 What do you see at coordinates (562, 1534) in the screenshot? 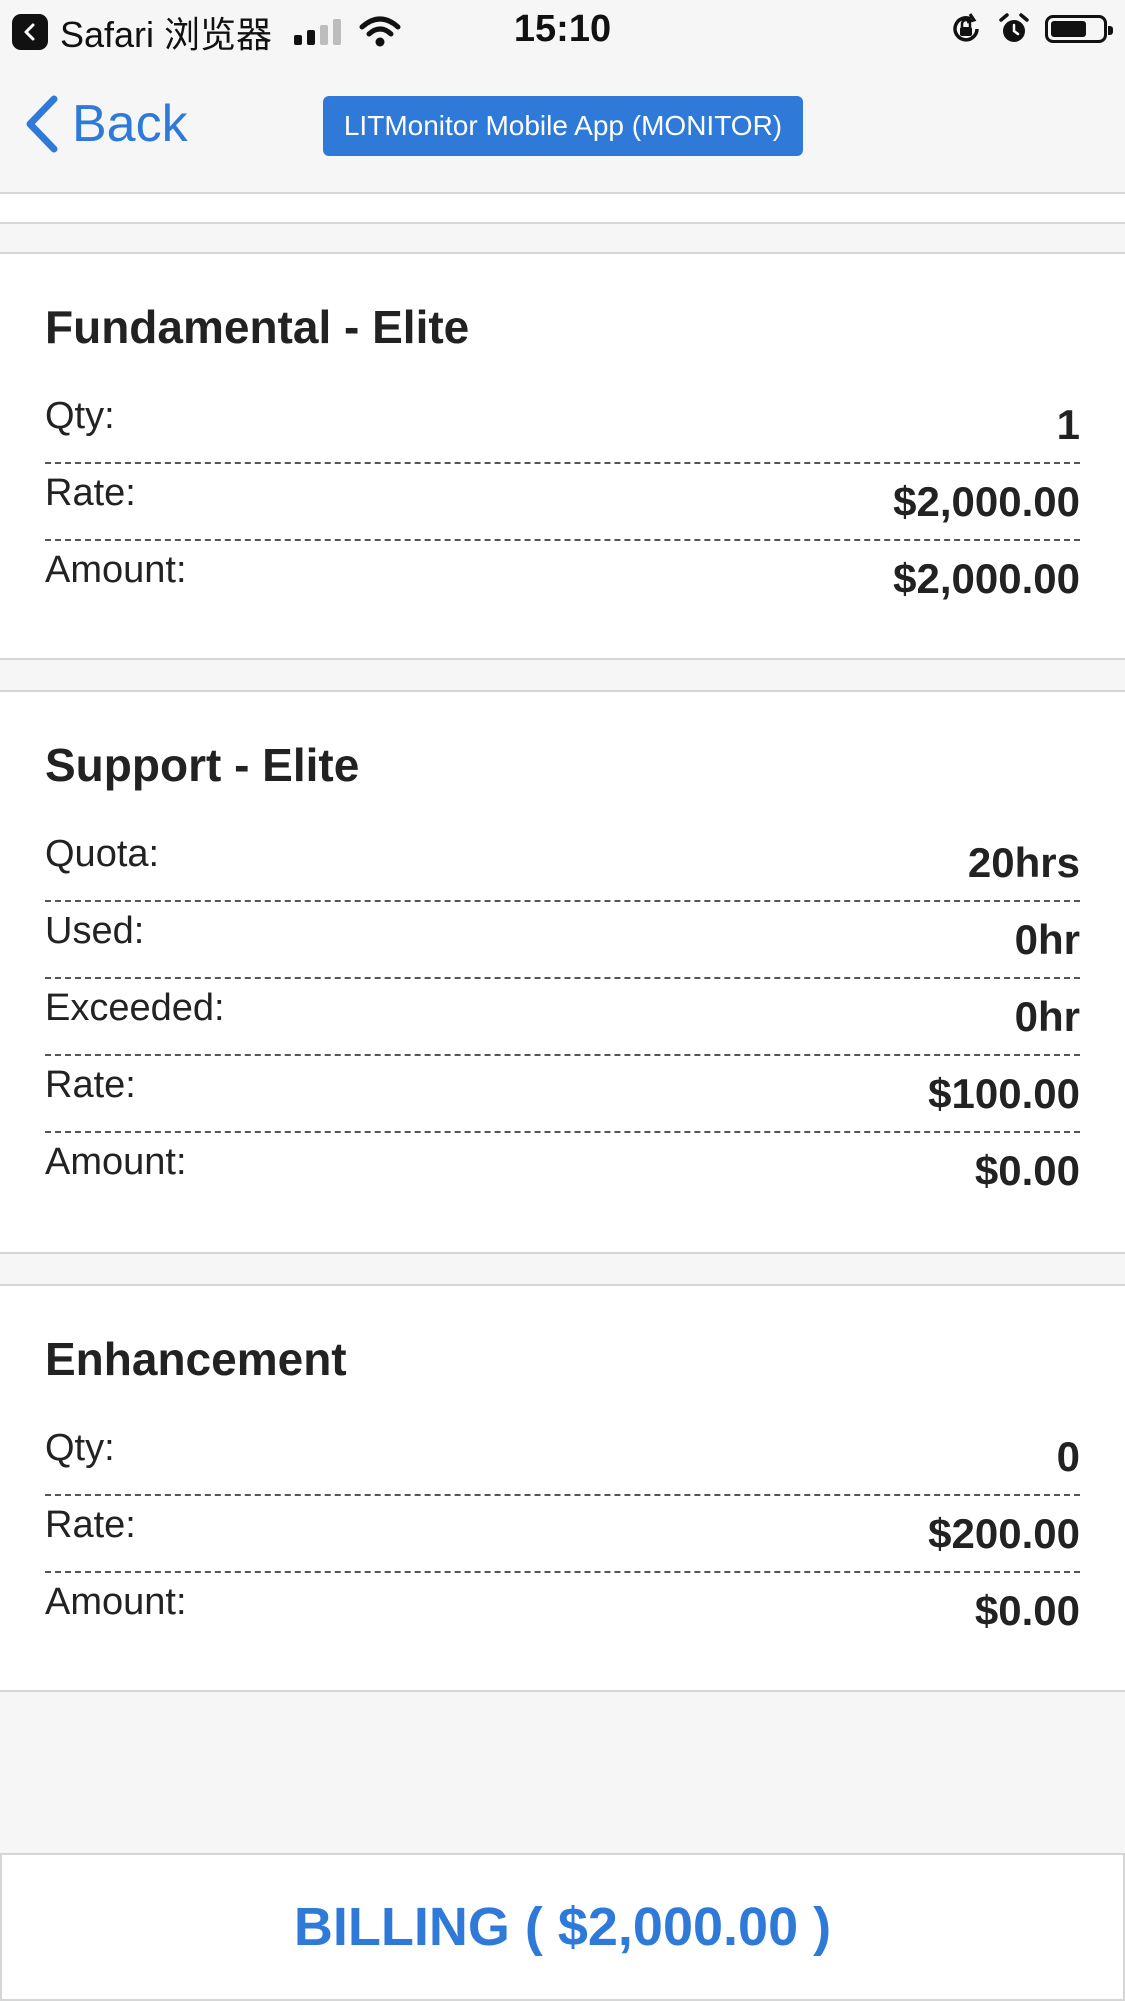
I see `detail-row: Rate: $200.00` at bounding box center [562, 1534].